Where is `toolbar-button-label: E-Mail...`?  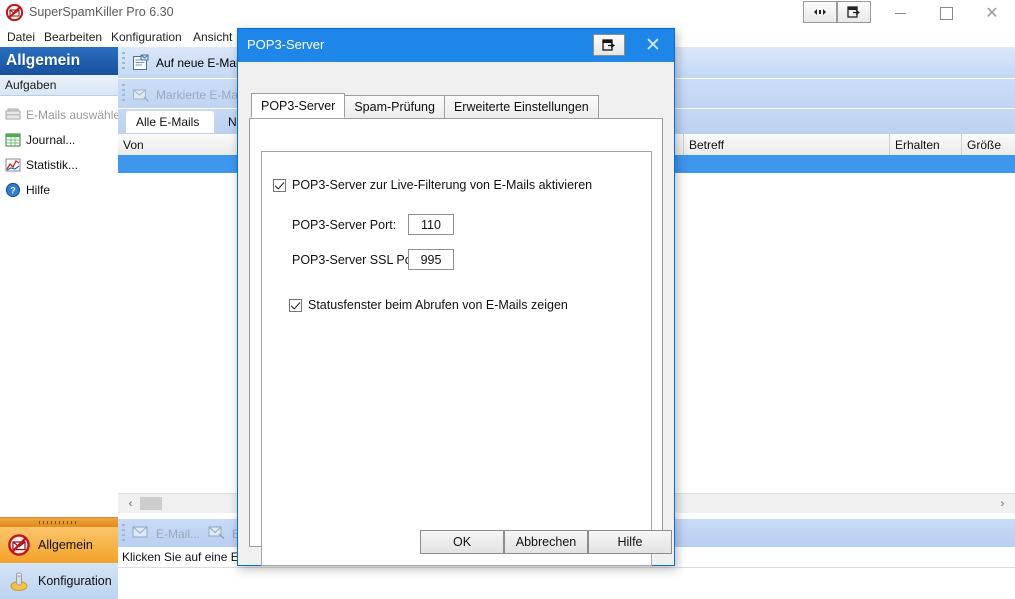 toolbar-button-label: E-Mail... is located at coordinates (178, 533).